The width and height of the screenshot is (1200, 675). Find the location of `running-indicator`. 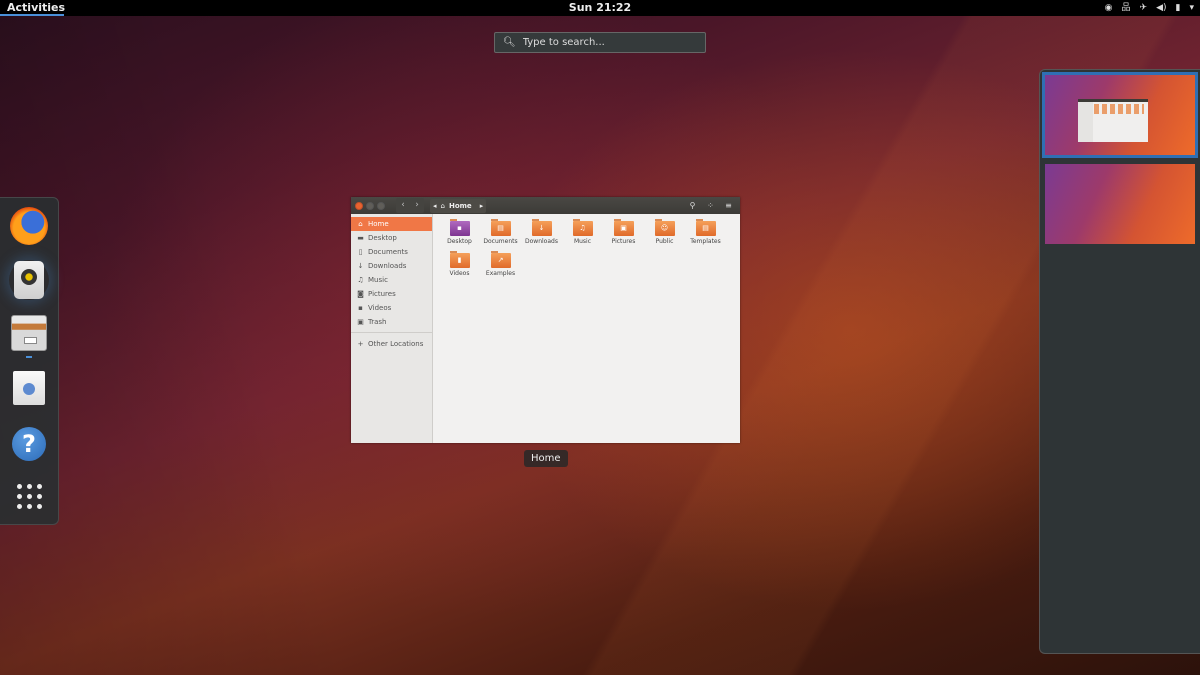

running-indicator is located at coordinates (29, 357).